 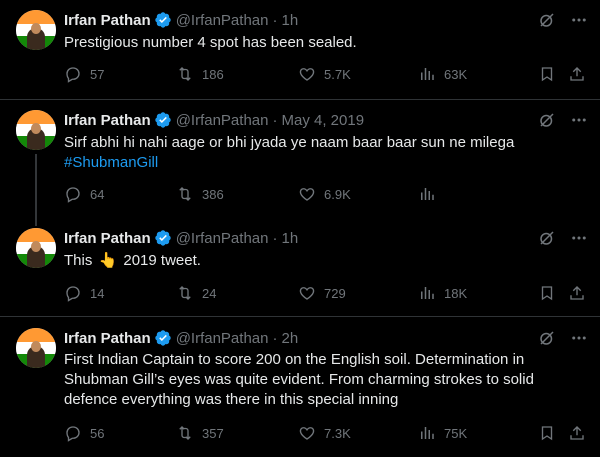 What do you see at coordinates (200, 74) in the screenshot?
I see `retweet-button: 186` at bounding box center [200, 74].